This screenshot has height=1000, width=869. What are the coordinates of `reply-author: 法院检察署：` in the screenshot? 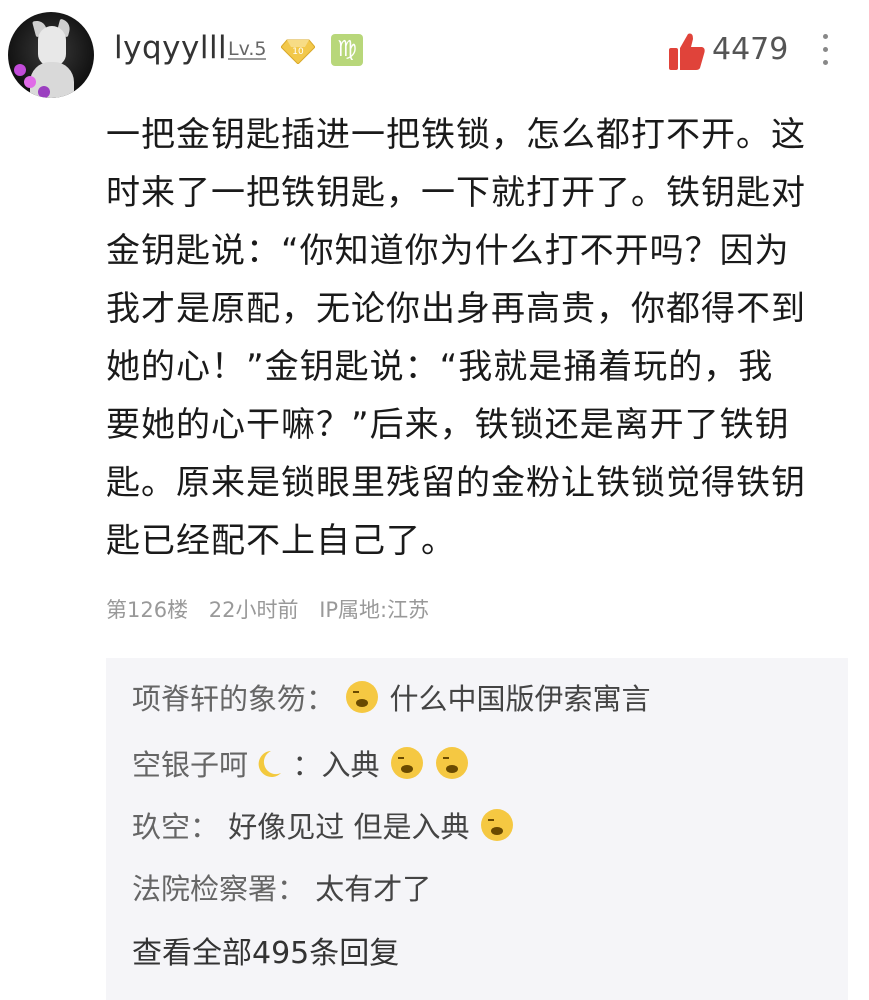 It's located at (219, 889).